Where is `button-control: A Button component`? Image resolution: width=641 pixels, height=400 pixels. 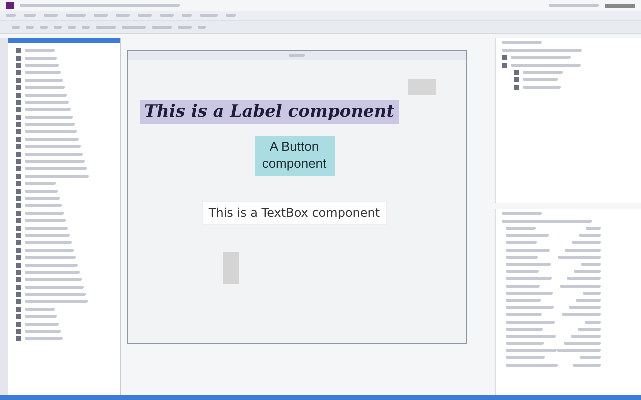
button-control: A Button component is located at coordinates (294, 156).